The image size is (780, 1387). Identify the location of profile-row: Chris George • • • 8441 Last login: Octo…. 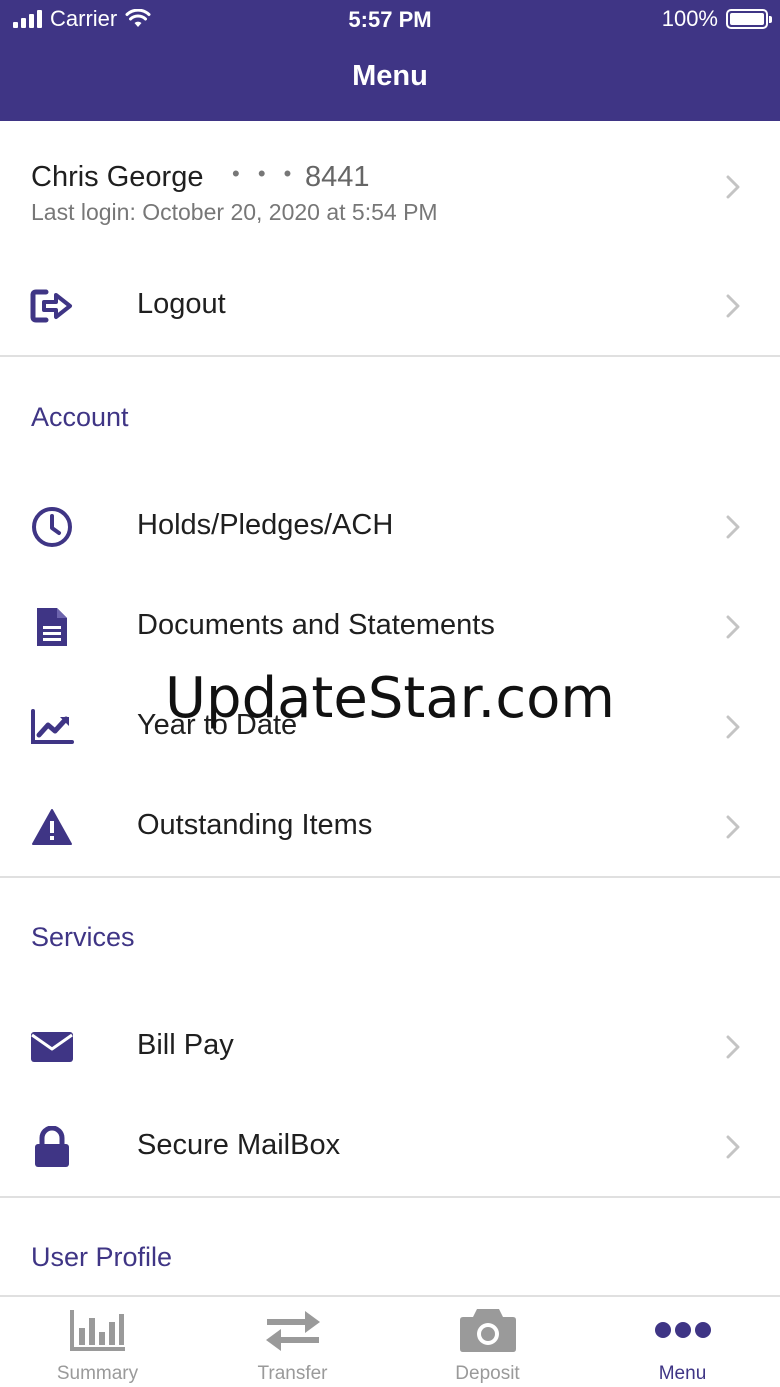
(390, 183).